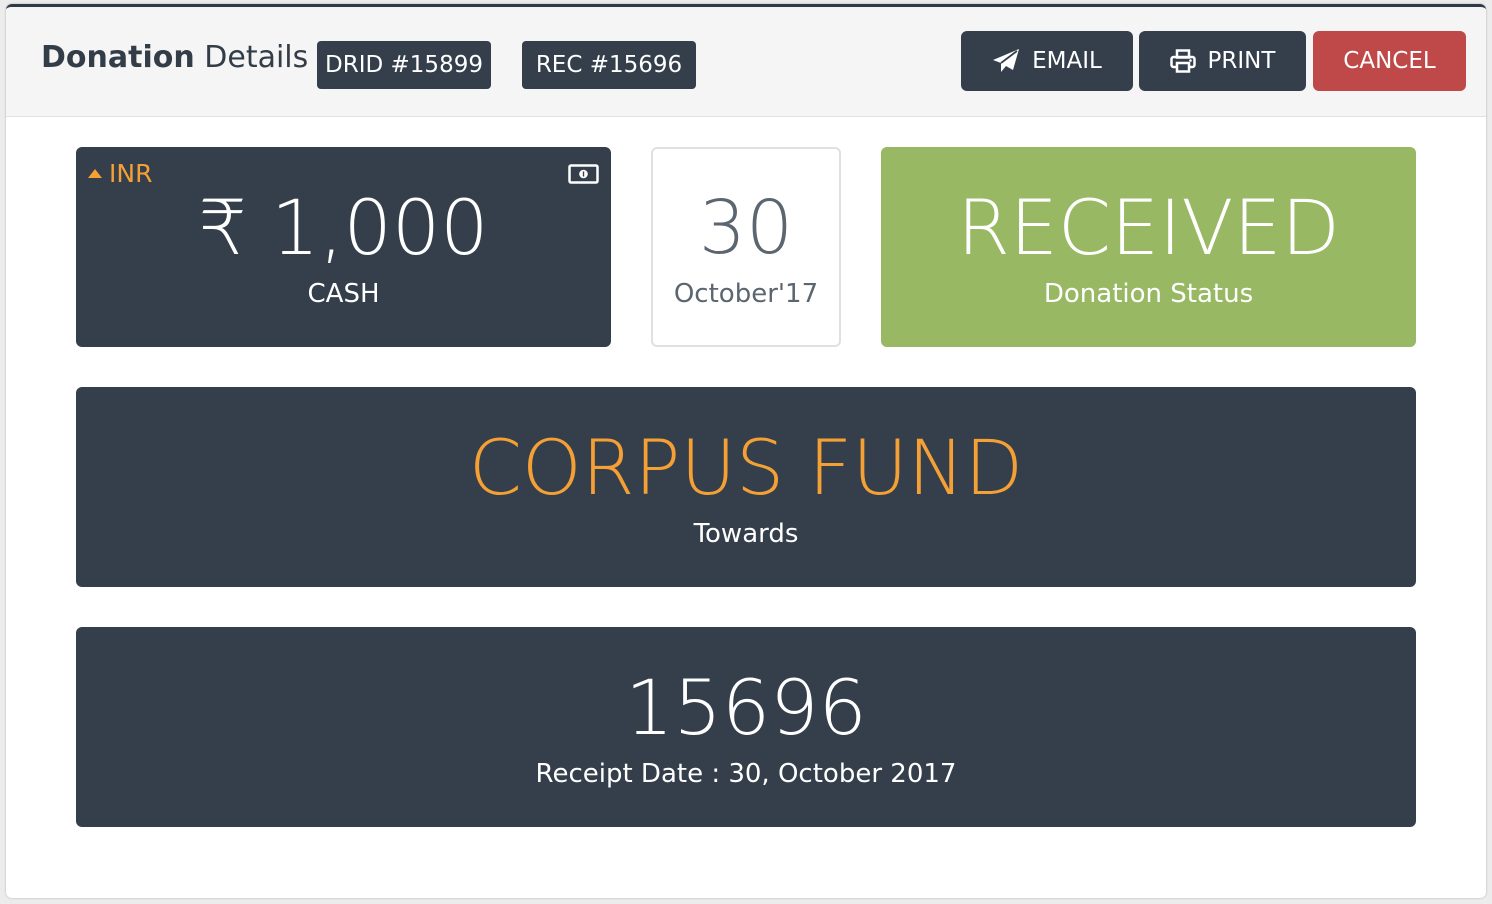 Image resolution: width=1492 pixels, height=904 pixels. I want to click on donation-month-year: October'17, so click(746, 294).